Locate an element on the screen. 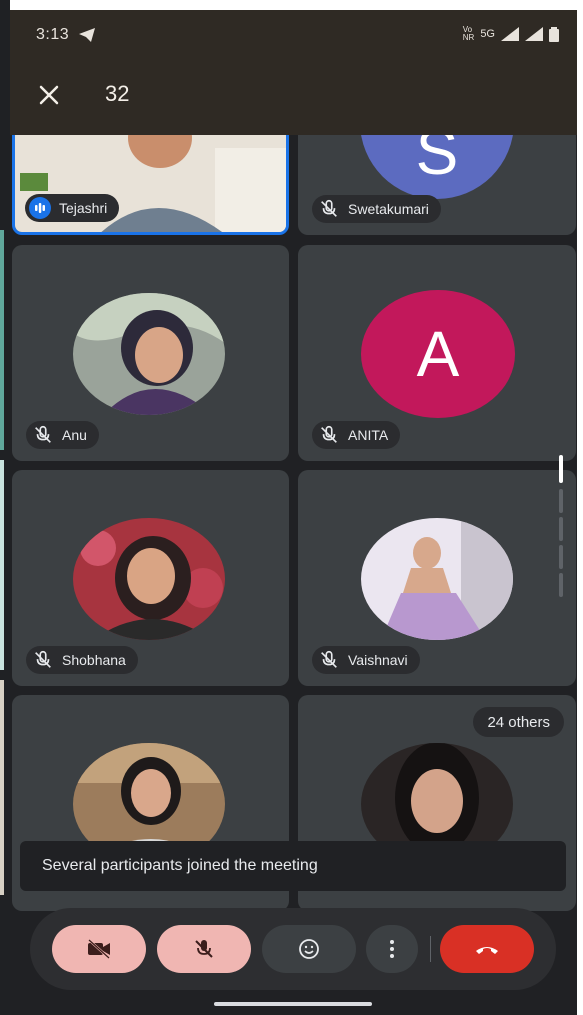 The height and width of the screenshot is (1015, 583). camera-toggle-button is located at coordinates (99, 949).